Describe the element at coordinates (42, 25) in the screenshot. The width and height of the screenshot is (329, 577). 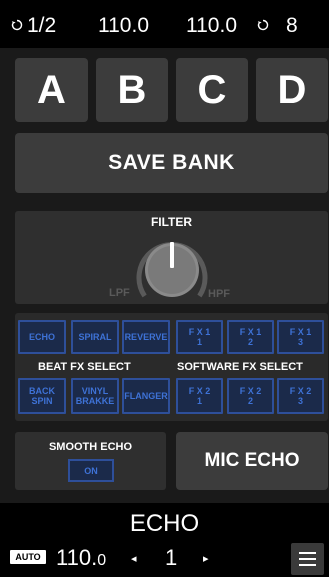
I see `left-loop-length: 1/2` at that location.